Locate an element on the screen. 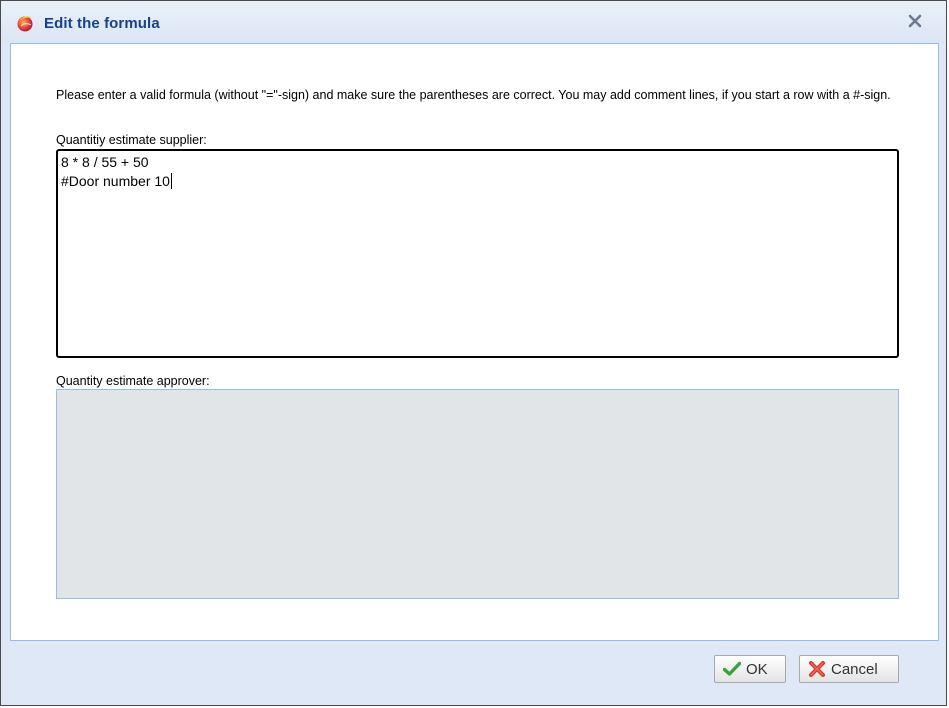  formula-line: 8 * 8 / 55 + 50 is located at coordinates (105, 162).